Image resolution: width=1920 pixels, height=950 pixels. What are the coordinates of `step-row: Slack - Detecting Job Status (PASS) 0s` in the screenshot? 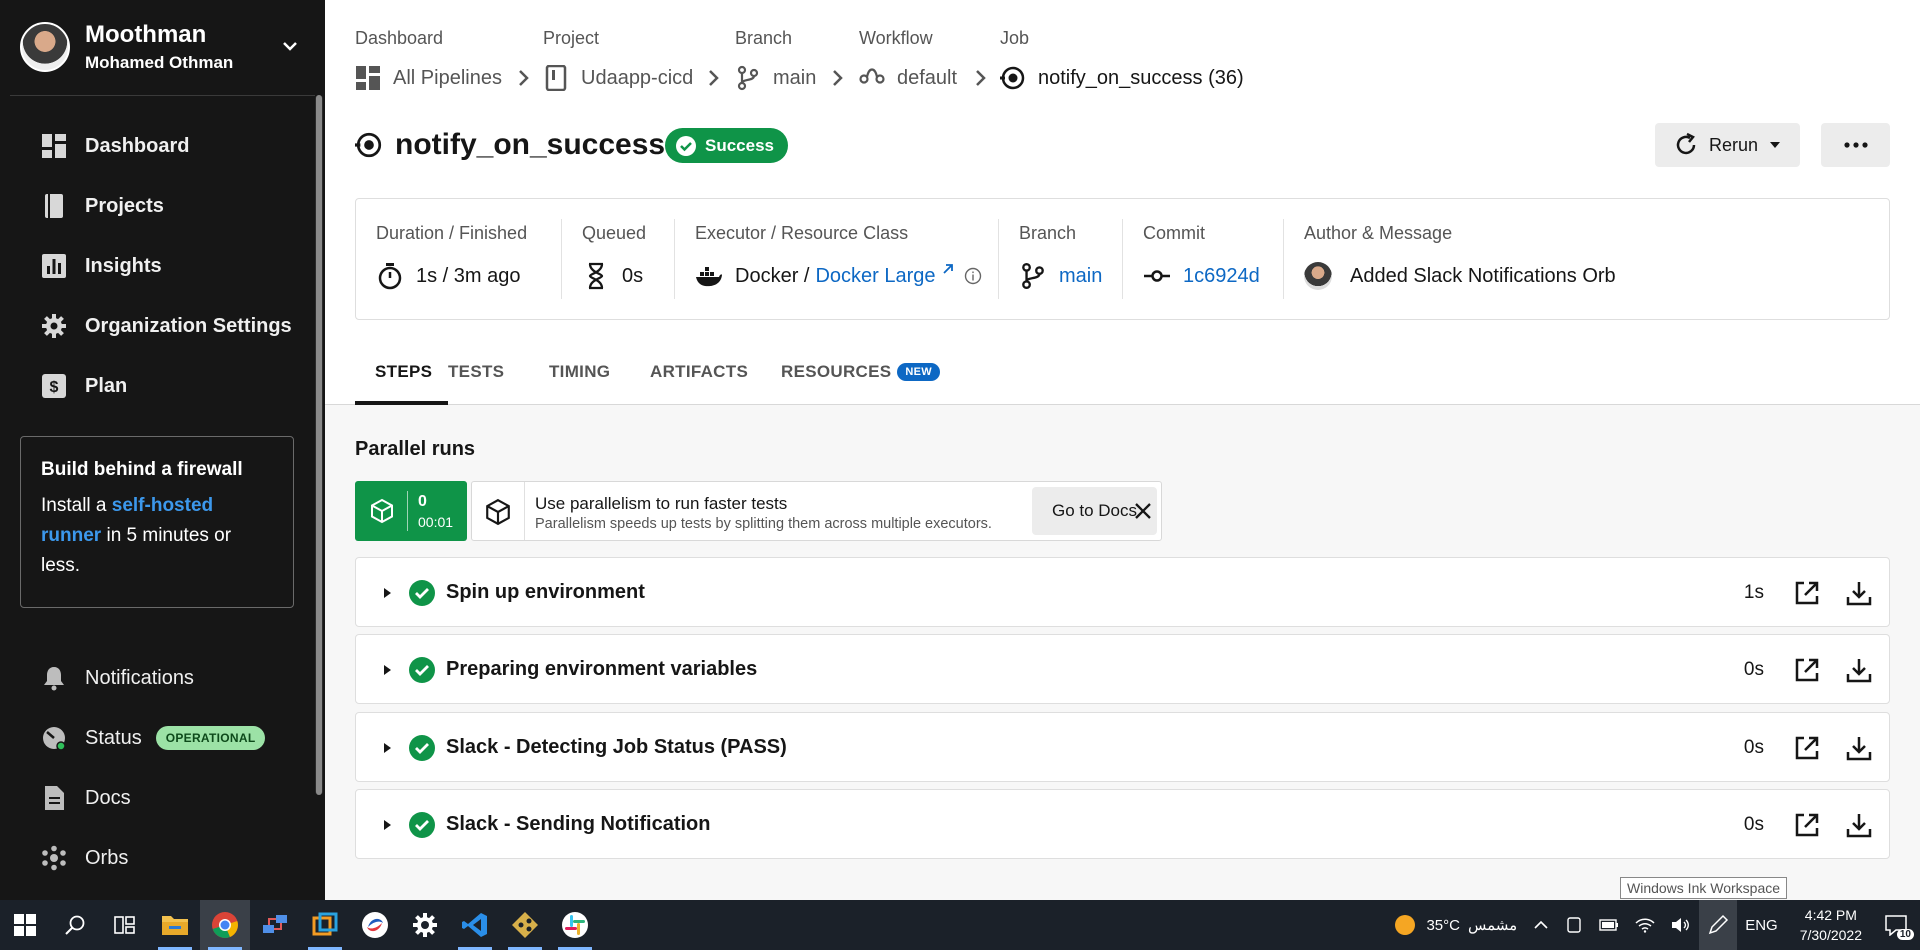 It's located at (1122, 747).